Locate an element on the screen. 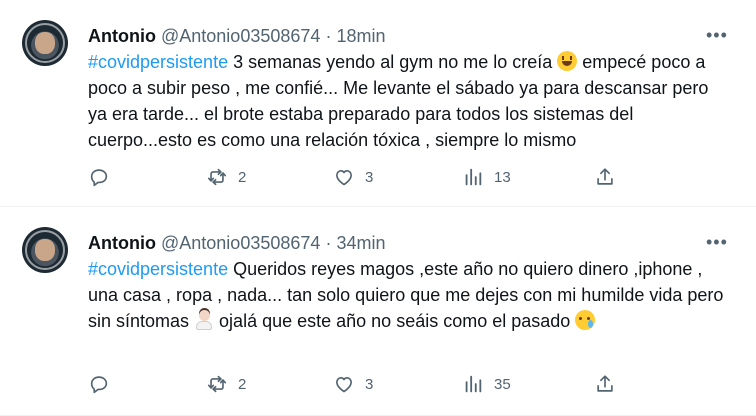  smiling-face-emoji-icon is located at coordinates (567, 61).